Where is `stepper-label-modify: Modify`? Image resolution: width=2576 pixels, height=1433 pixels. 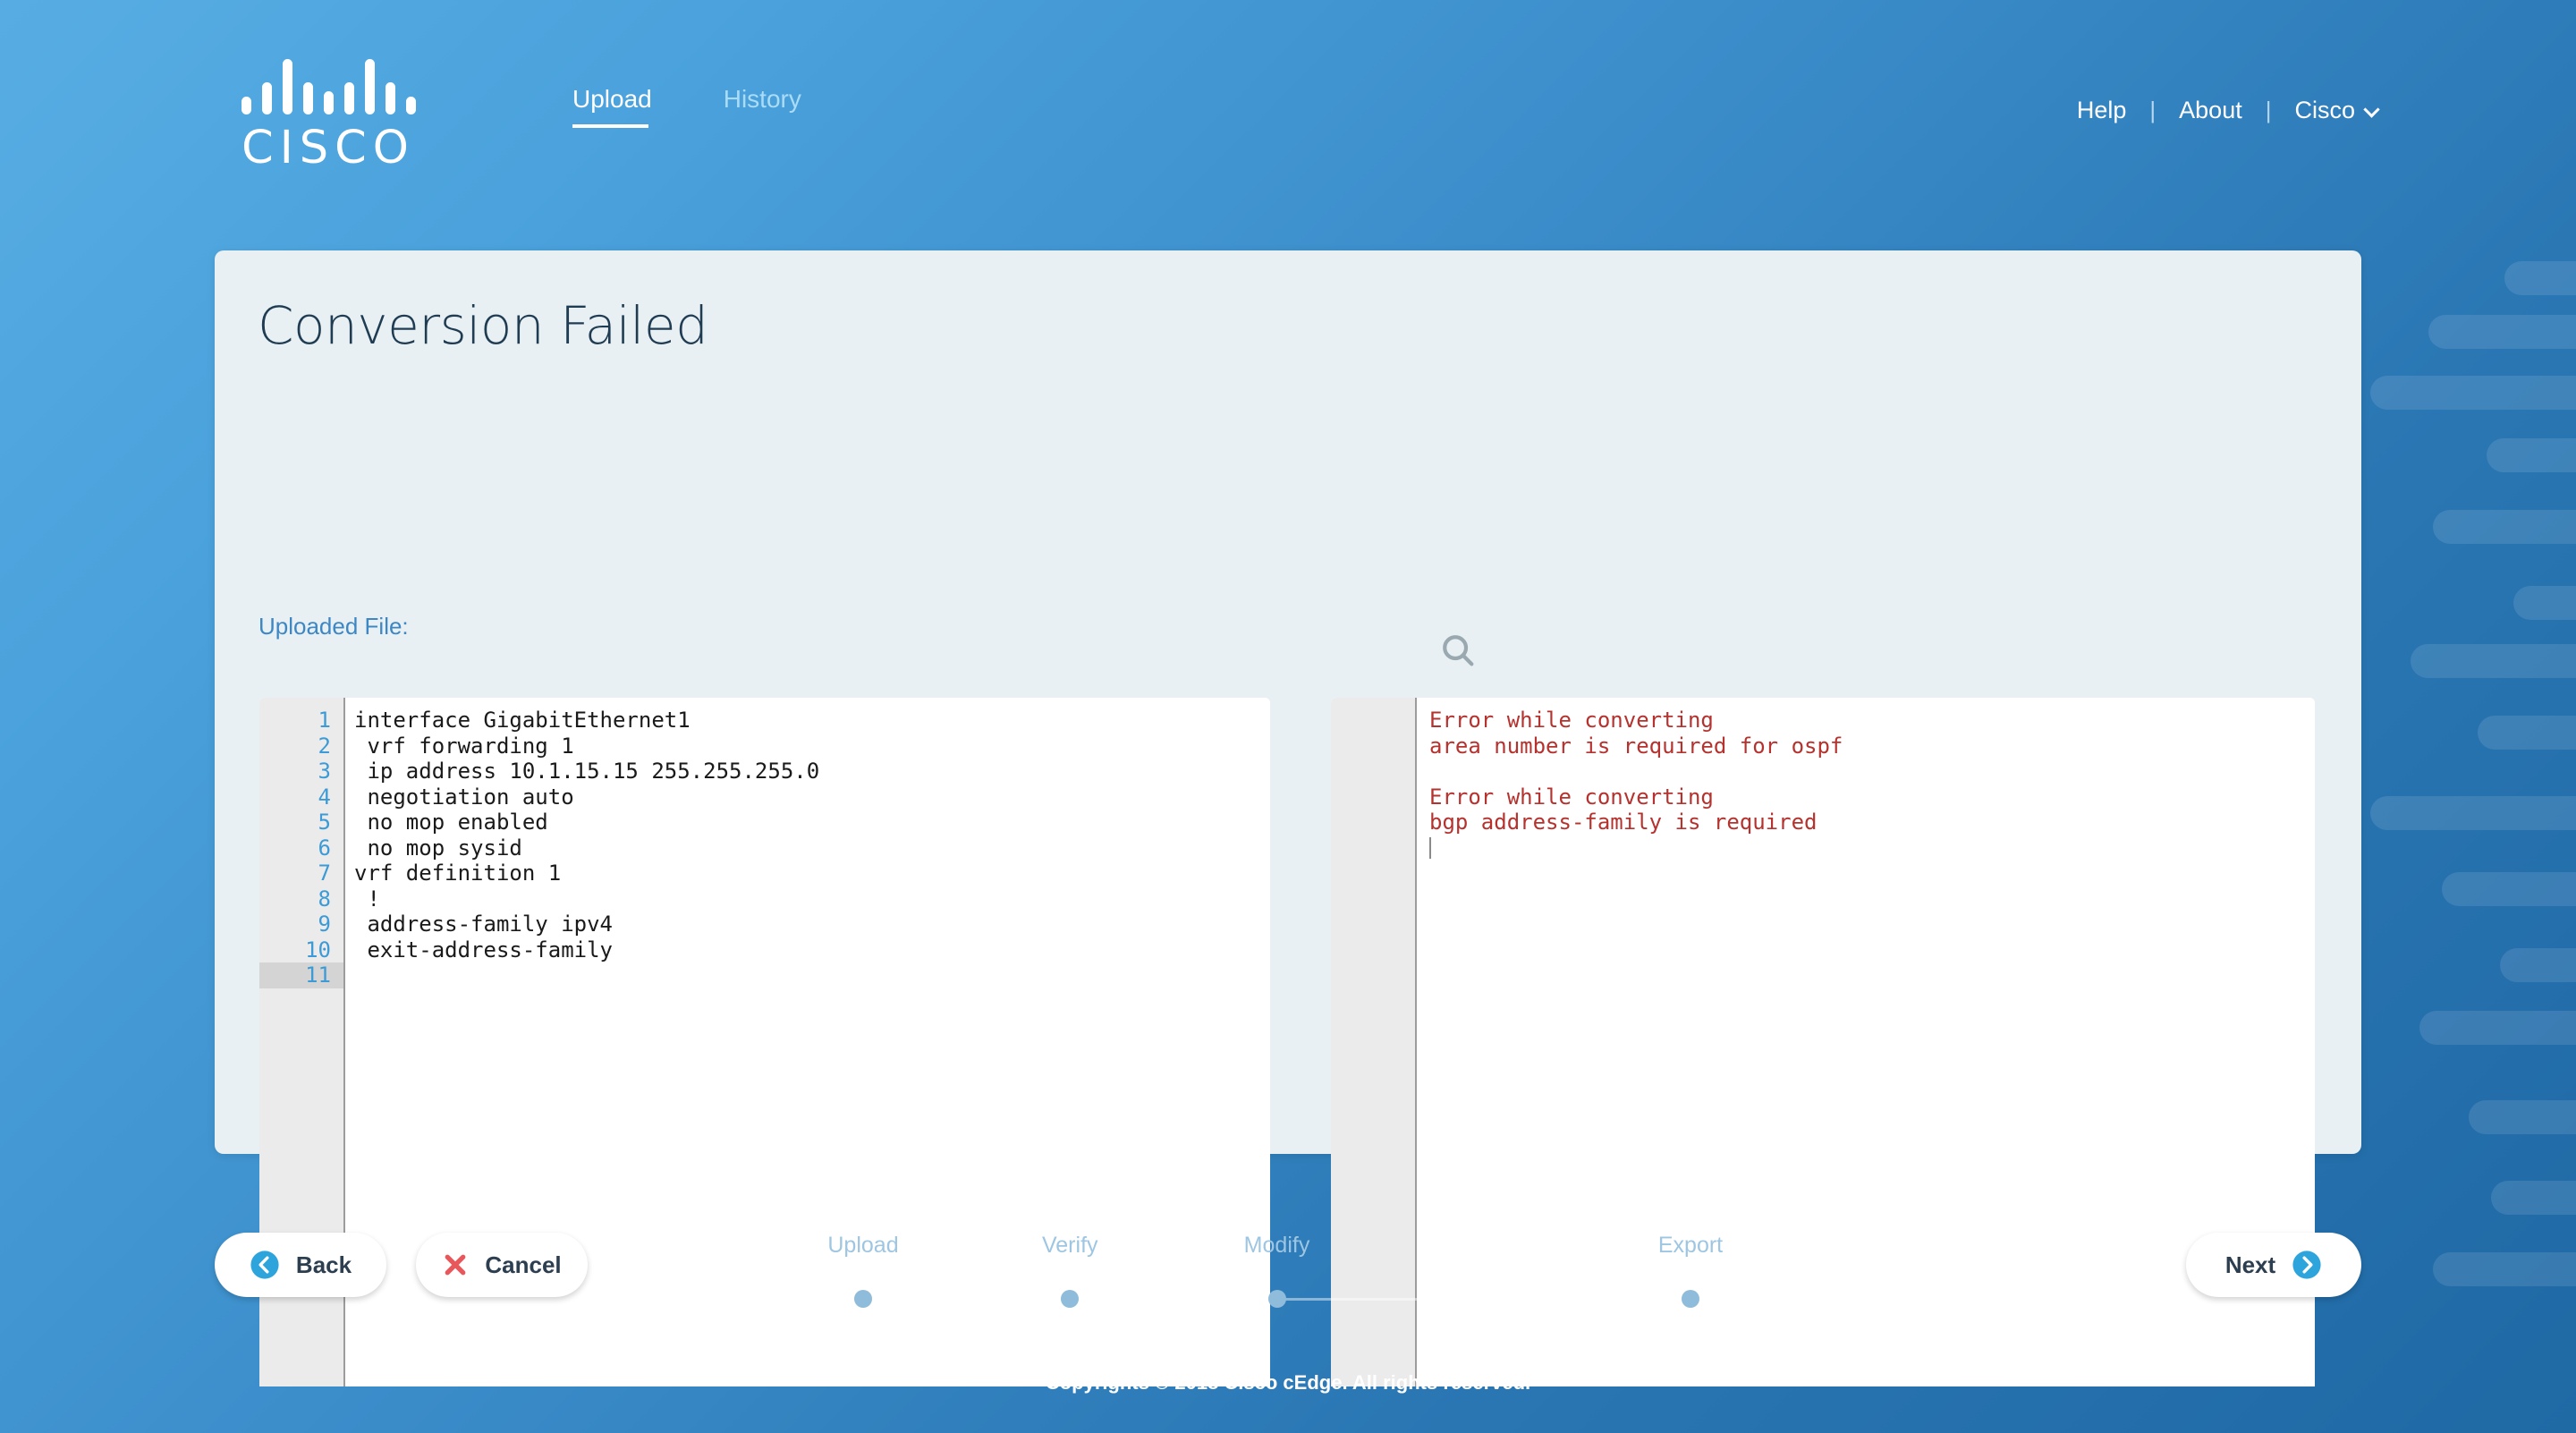 stepper-label-modify: Modify is located at coordinates (1276, 1245).